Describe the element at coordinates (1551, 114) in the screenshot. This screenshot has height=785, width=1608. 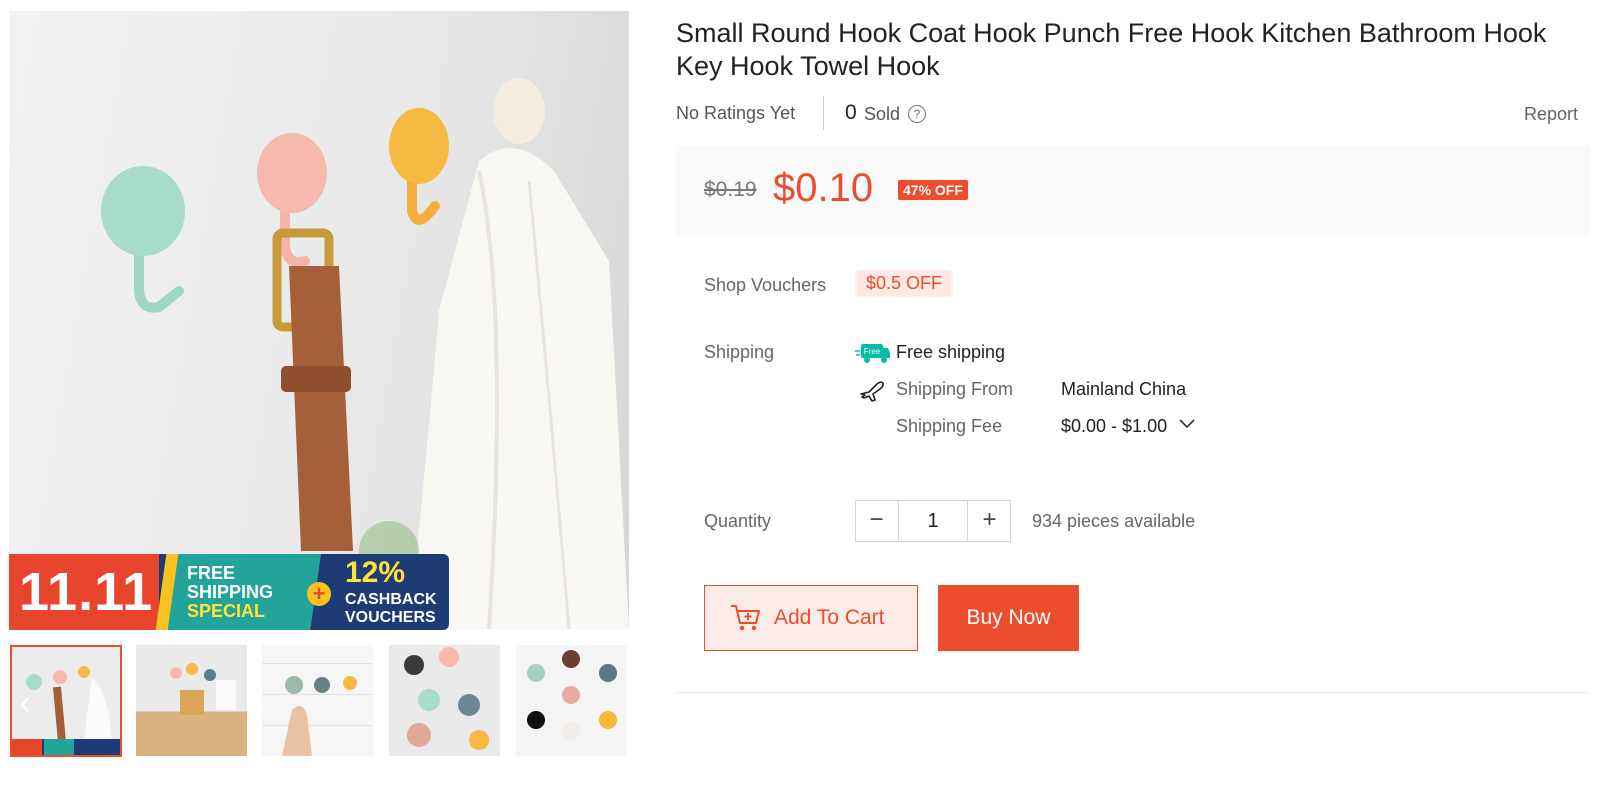
I see `report-link: Report` at that location.